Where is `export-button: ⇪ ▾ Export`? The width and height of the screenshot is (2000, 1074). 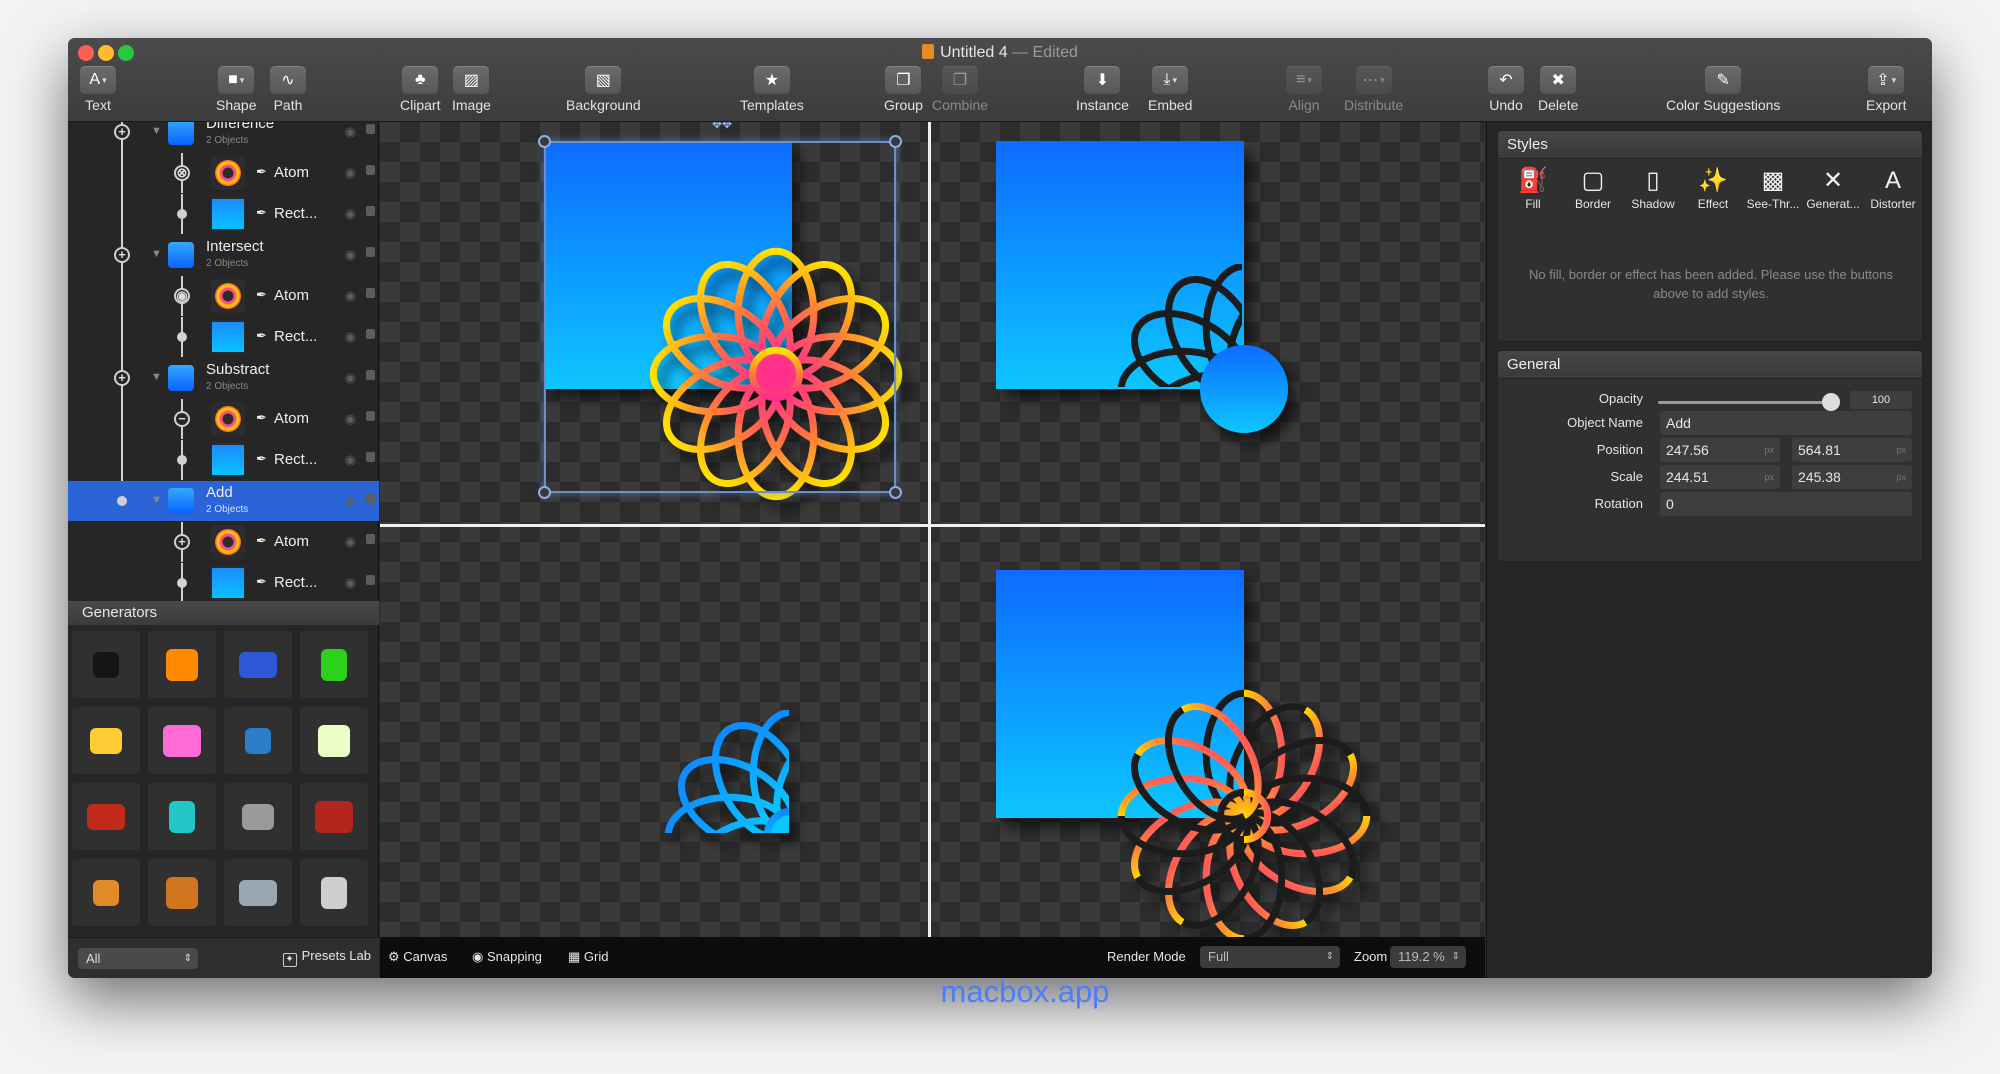
export-button: ⇪ ▾ Export is located at coordinates (1886, 89).